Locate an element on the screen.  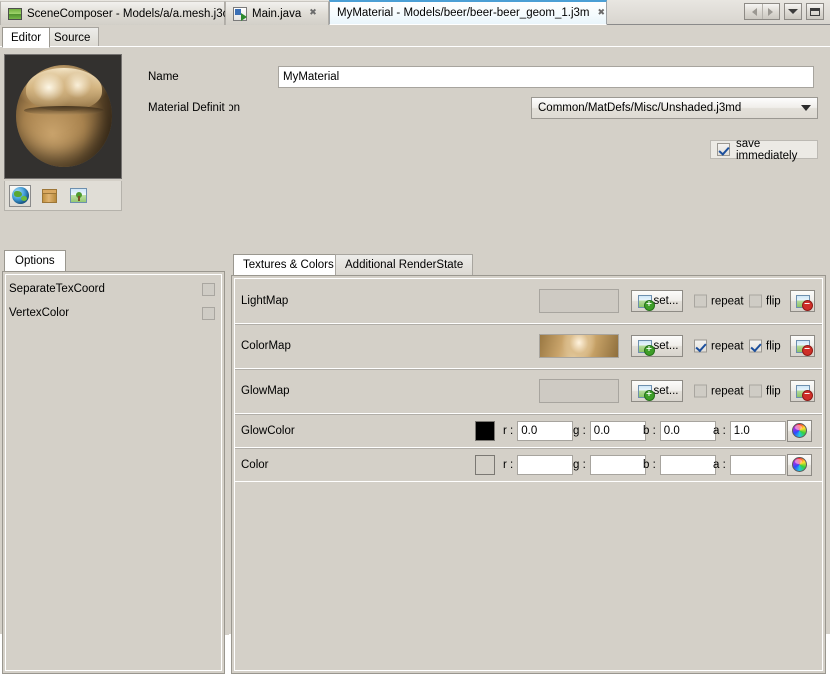
color-label: GlowColor is located at coordinates (268, 430).